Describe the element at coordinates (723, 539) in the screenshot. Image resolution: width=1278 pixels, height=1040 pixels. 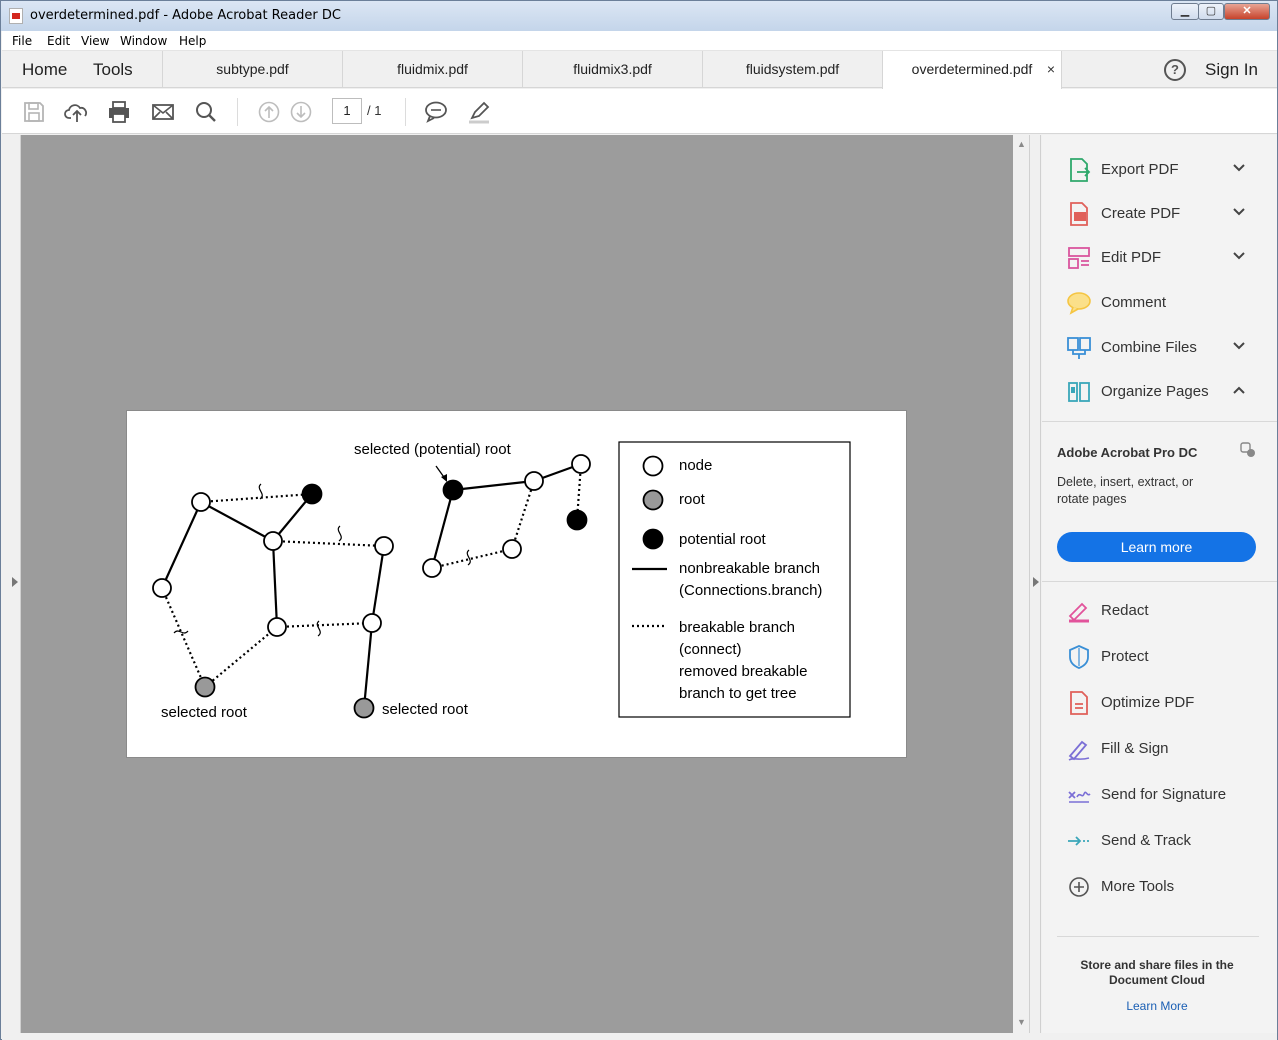
I see `legend-potential-root: potential root` at that location.